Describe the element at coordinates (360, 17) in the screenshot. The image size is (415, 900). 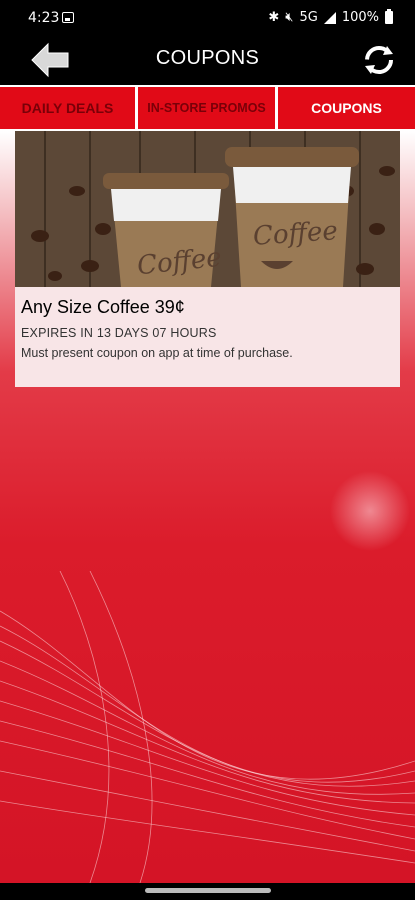
I see `battery-percent: 100%` at that location.